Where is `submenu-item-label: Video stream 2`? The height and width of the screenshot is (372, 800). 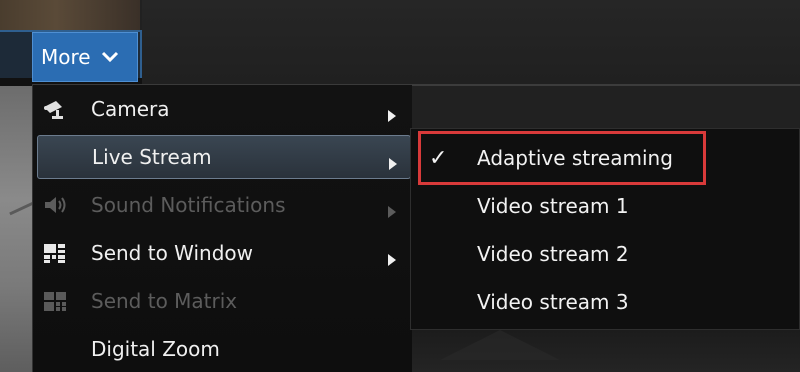 submenu-item-label: Video stream 2 is located at coordinates (553, 254).